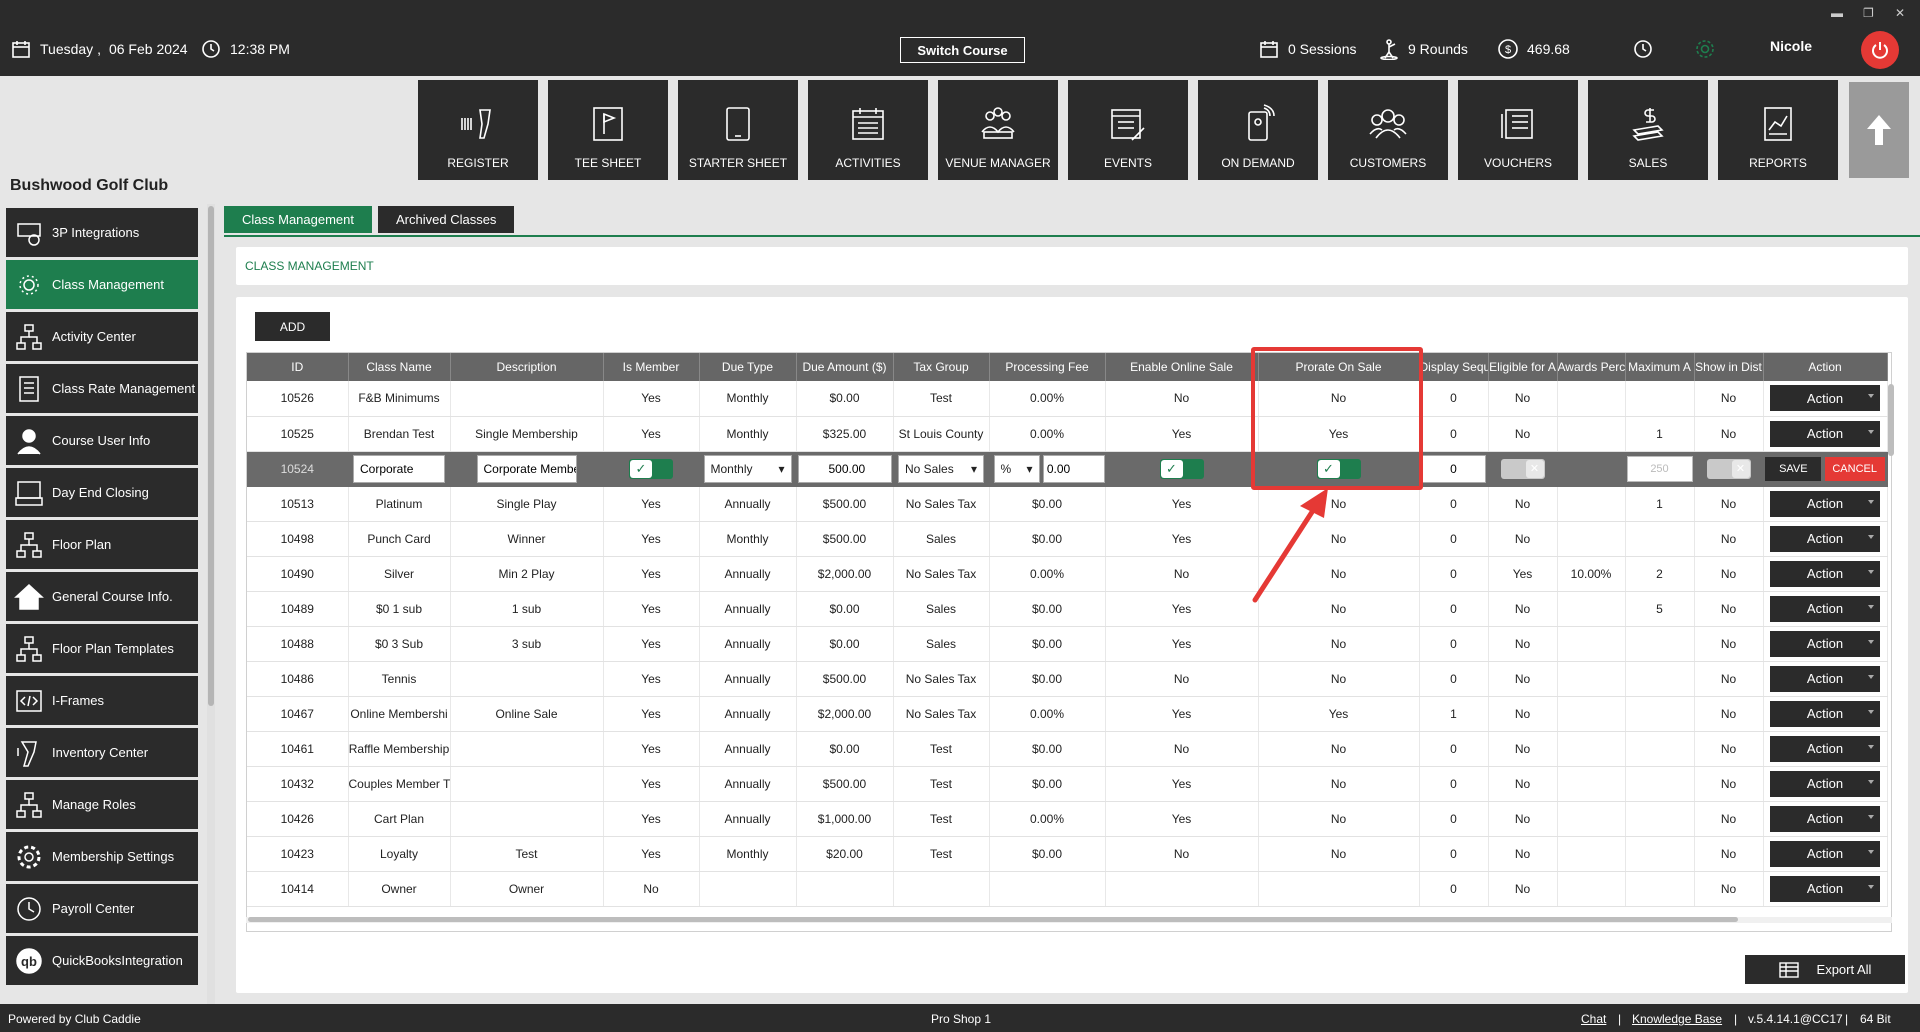 The image size is (1920, 1032). I want to click on close-icon: ✕, so click(1900, 13).